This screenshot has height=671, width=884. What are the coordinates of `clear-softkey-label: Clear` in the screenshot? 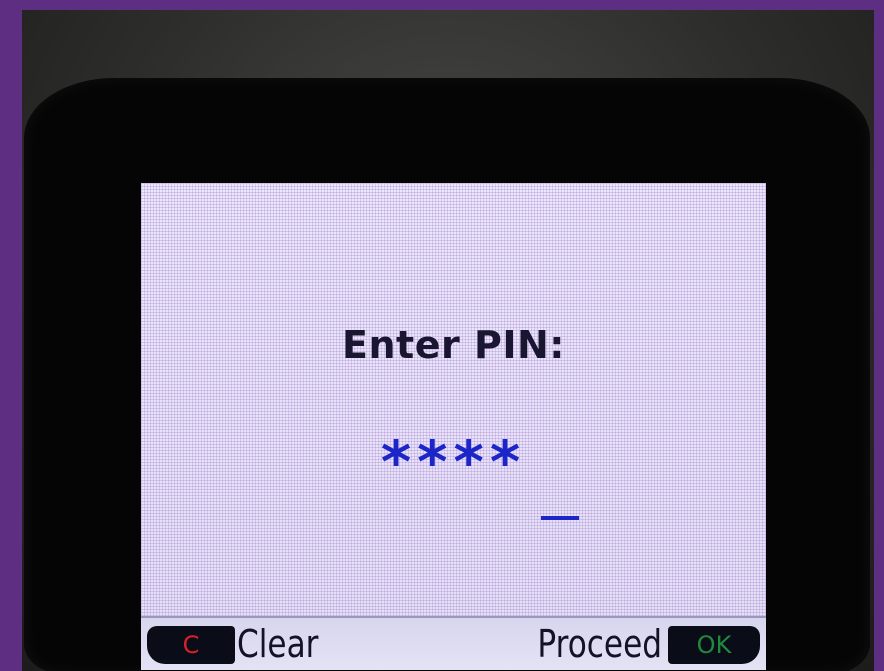 It's located at (278, 644).